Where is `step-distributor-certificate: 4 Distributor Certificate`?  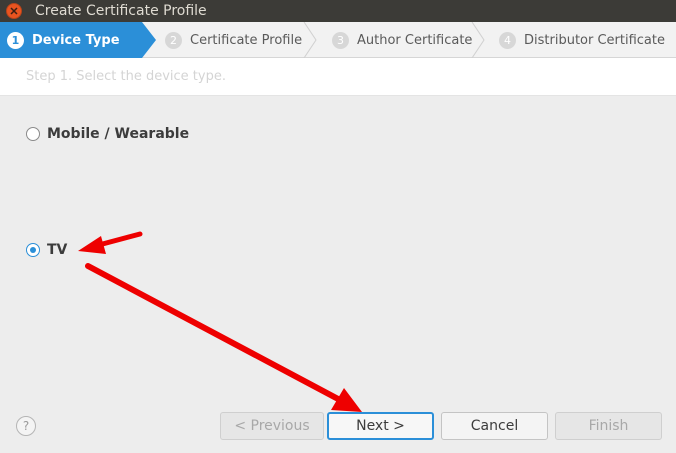 step-distributor-certificate: 4 Distributor Certificate is located at coordinates (582, 40).